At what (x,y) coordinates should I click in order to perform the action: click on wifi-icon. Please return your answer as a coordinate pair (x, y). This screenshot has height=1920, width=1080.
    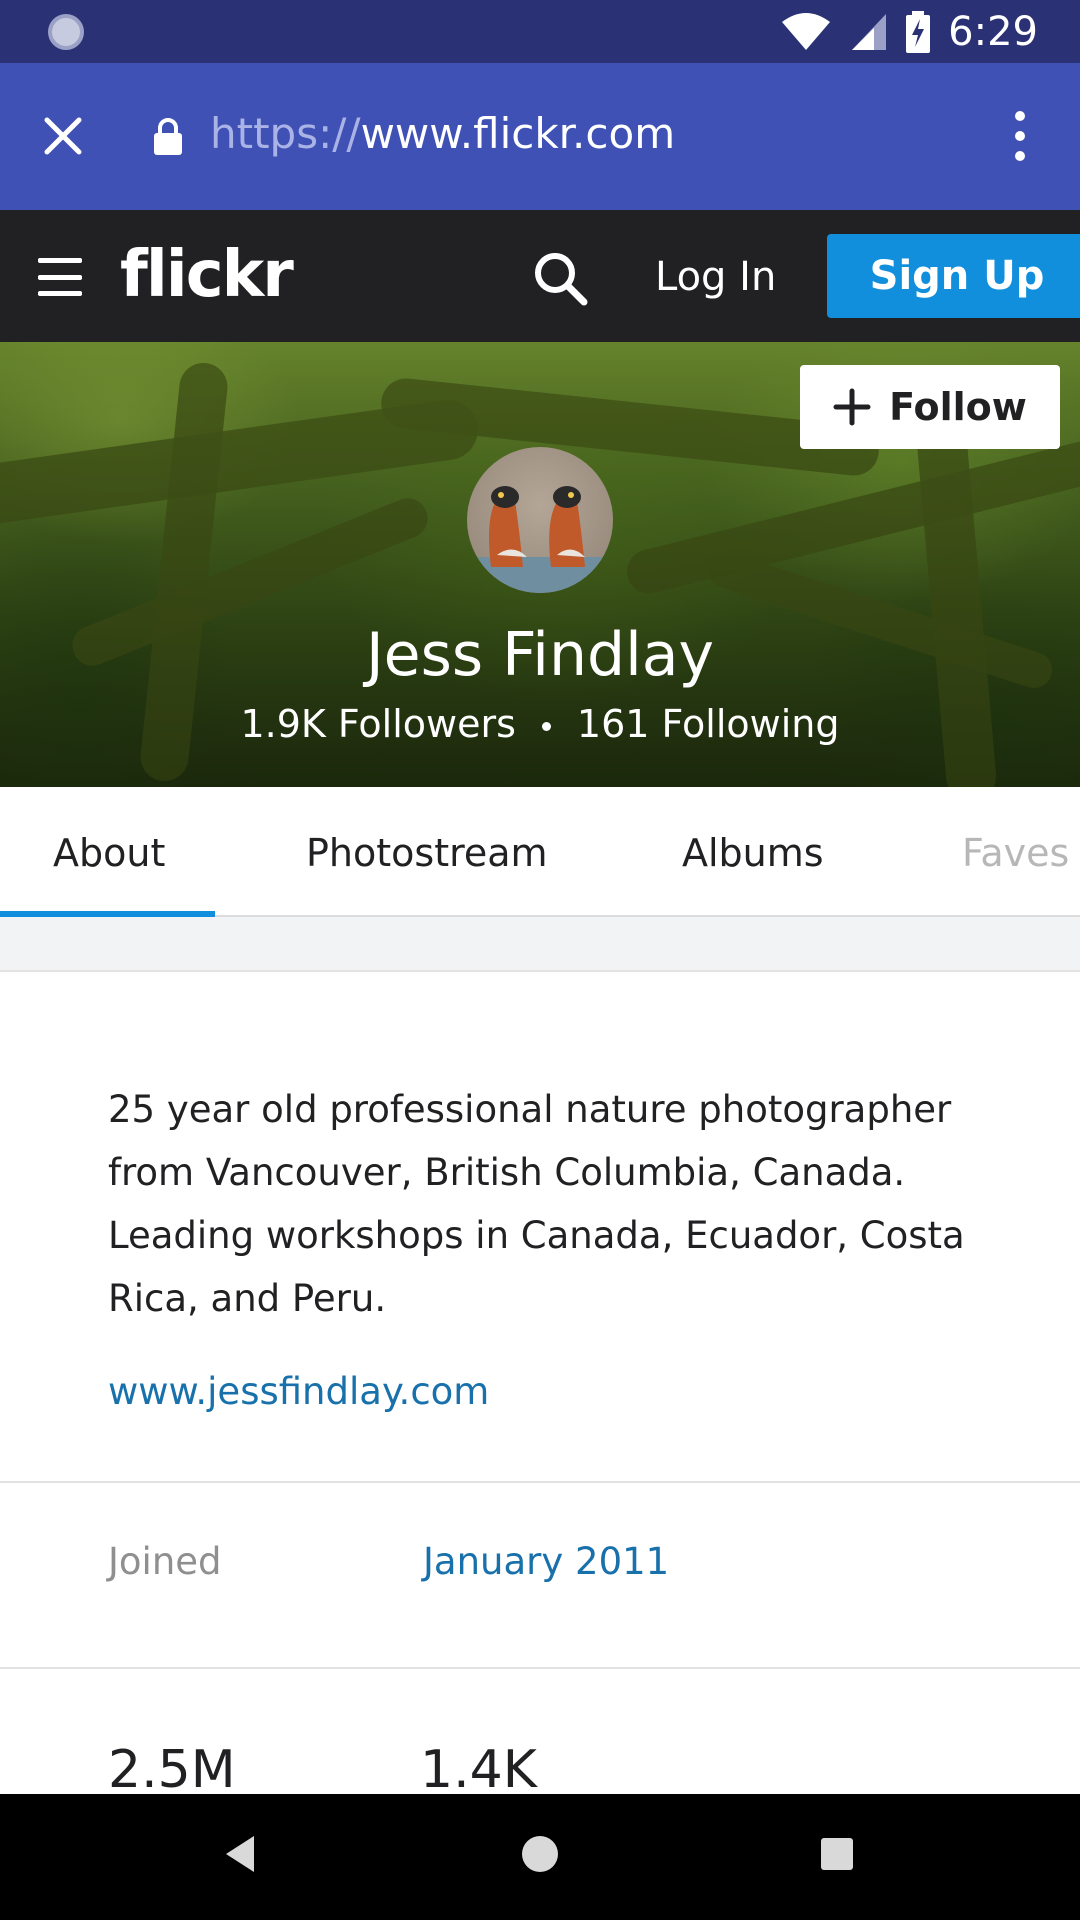
    Looking at the image, I should click on (806, 31).